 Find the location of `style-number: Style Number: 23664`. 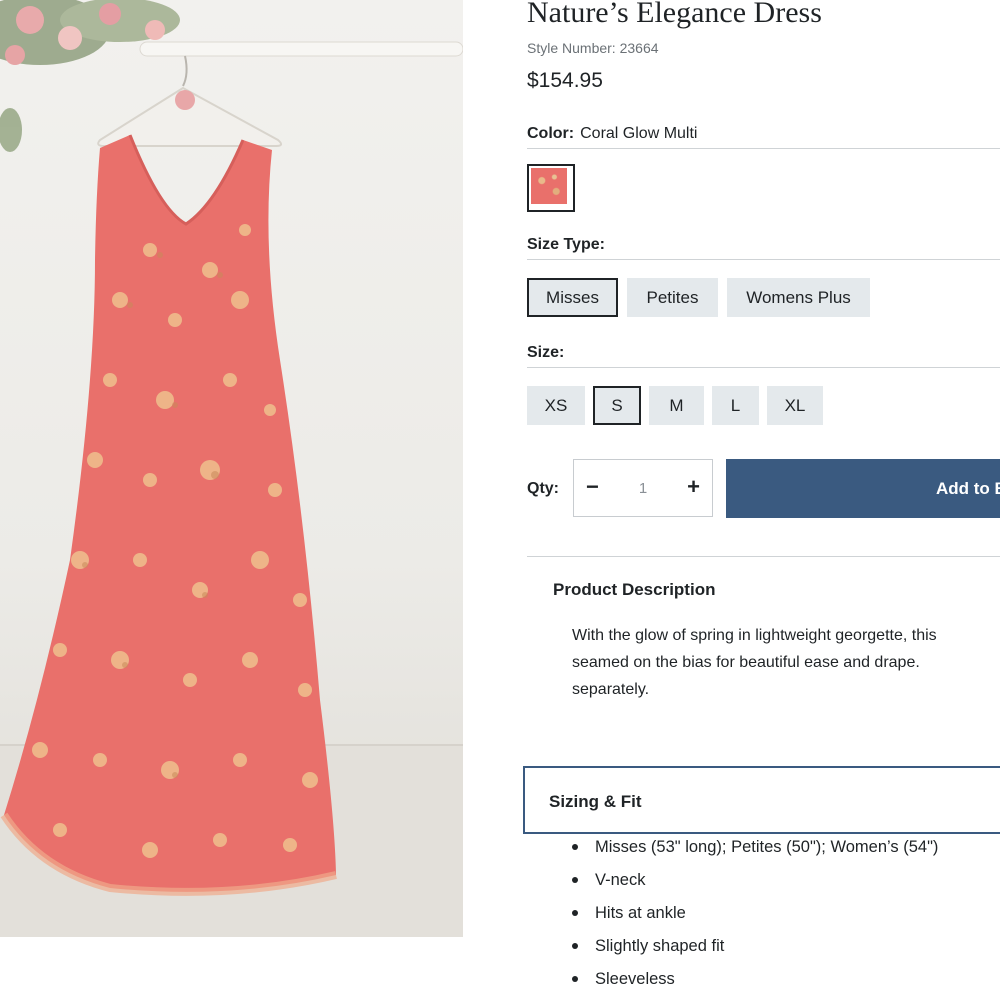

style-number: Style Number: 23664 is located at coordinates (593, 48).